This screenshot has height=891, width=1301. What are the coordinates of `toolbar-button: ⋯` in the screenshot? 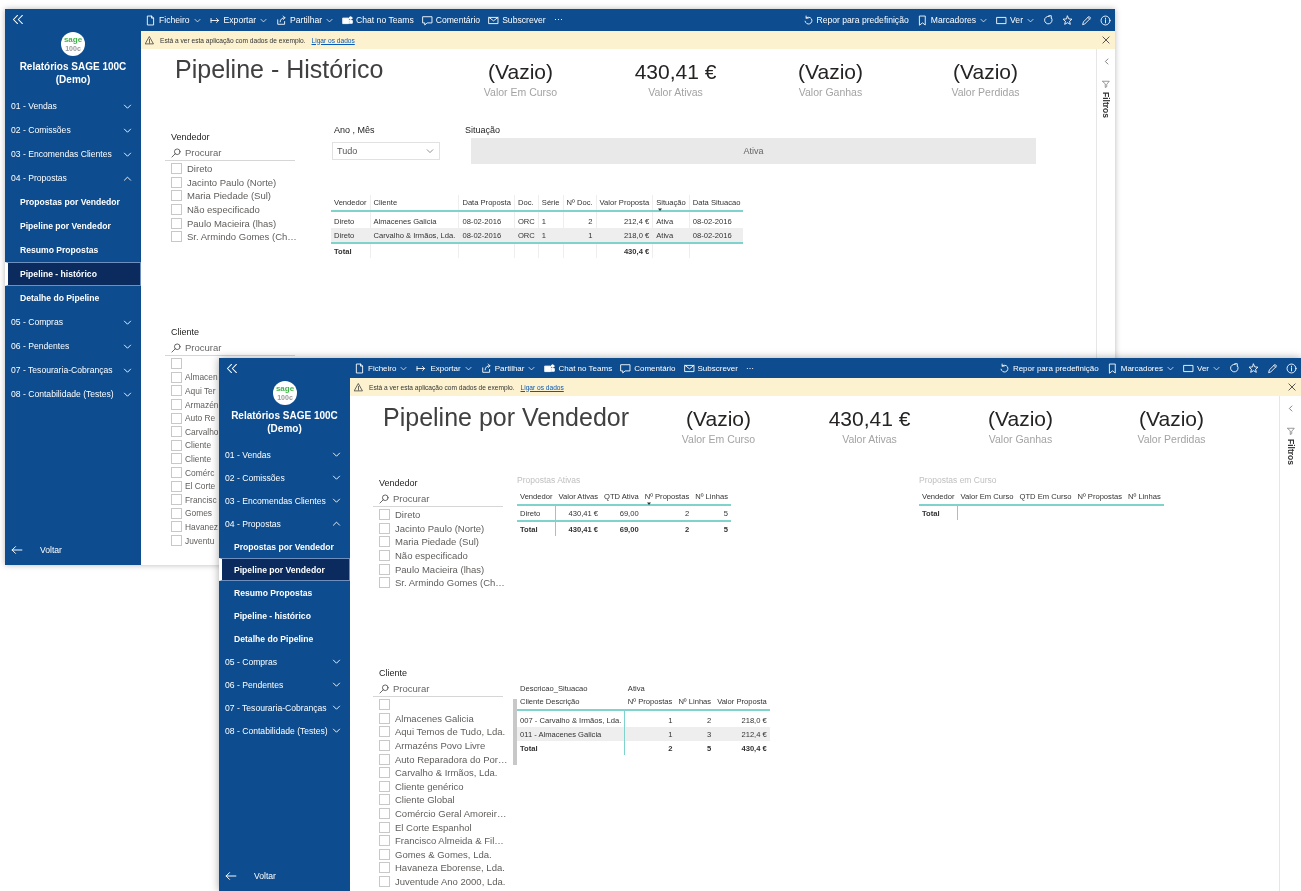 It's located at (558, 20).